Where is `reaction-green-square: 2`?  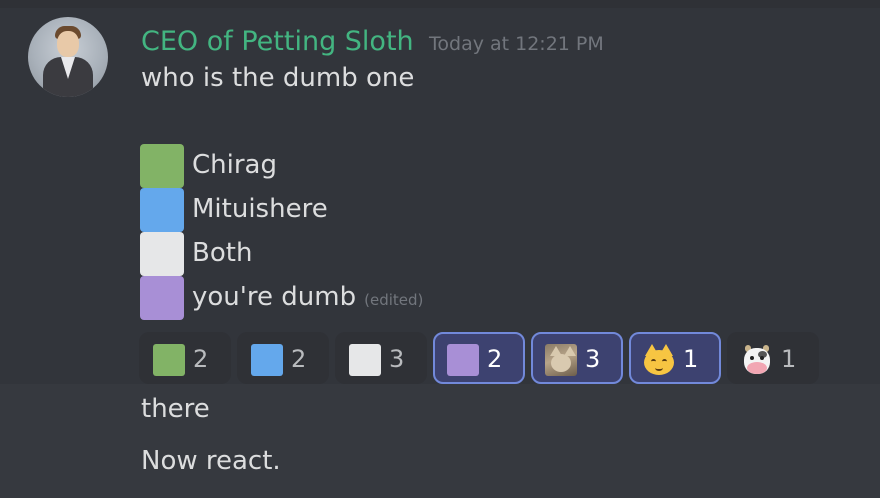
reaction-green-square: 2 is located at coordinates (185, 358).